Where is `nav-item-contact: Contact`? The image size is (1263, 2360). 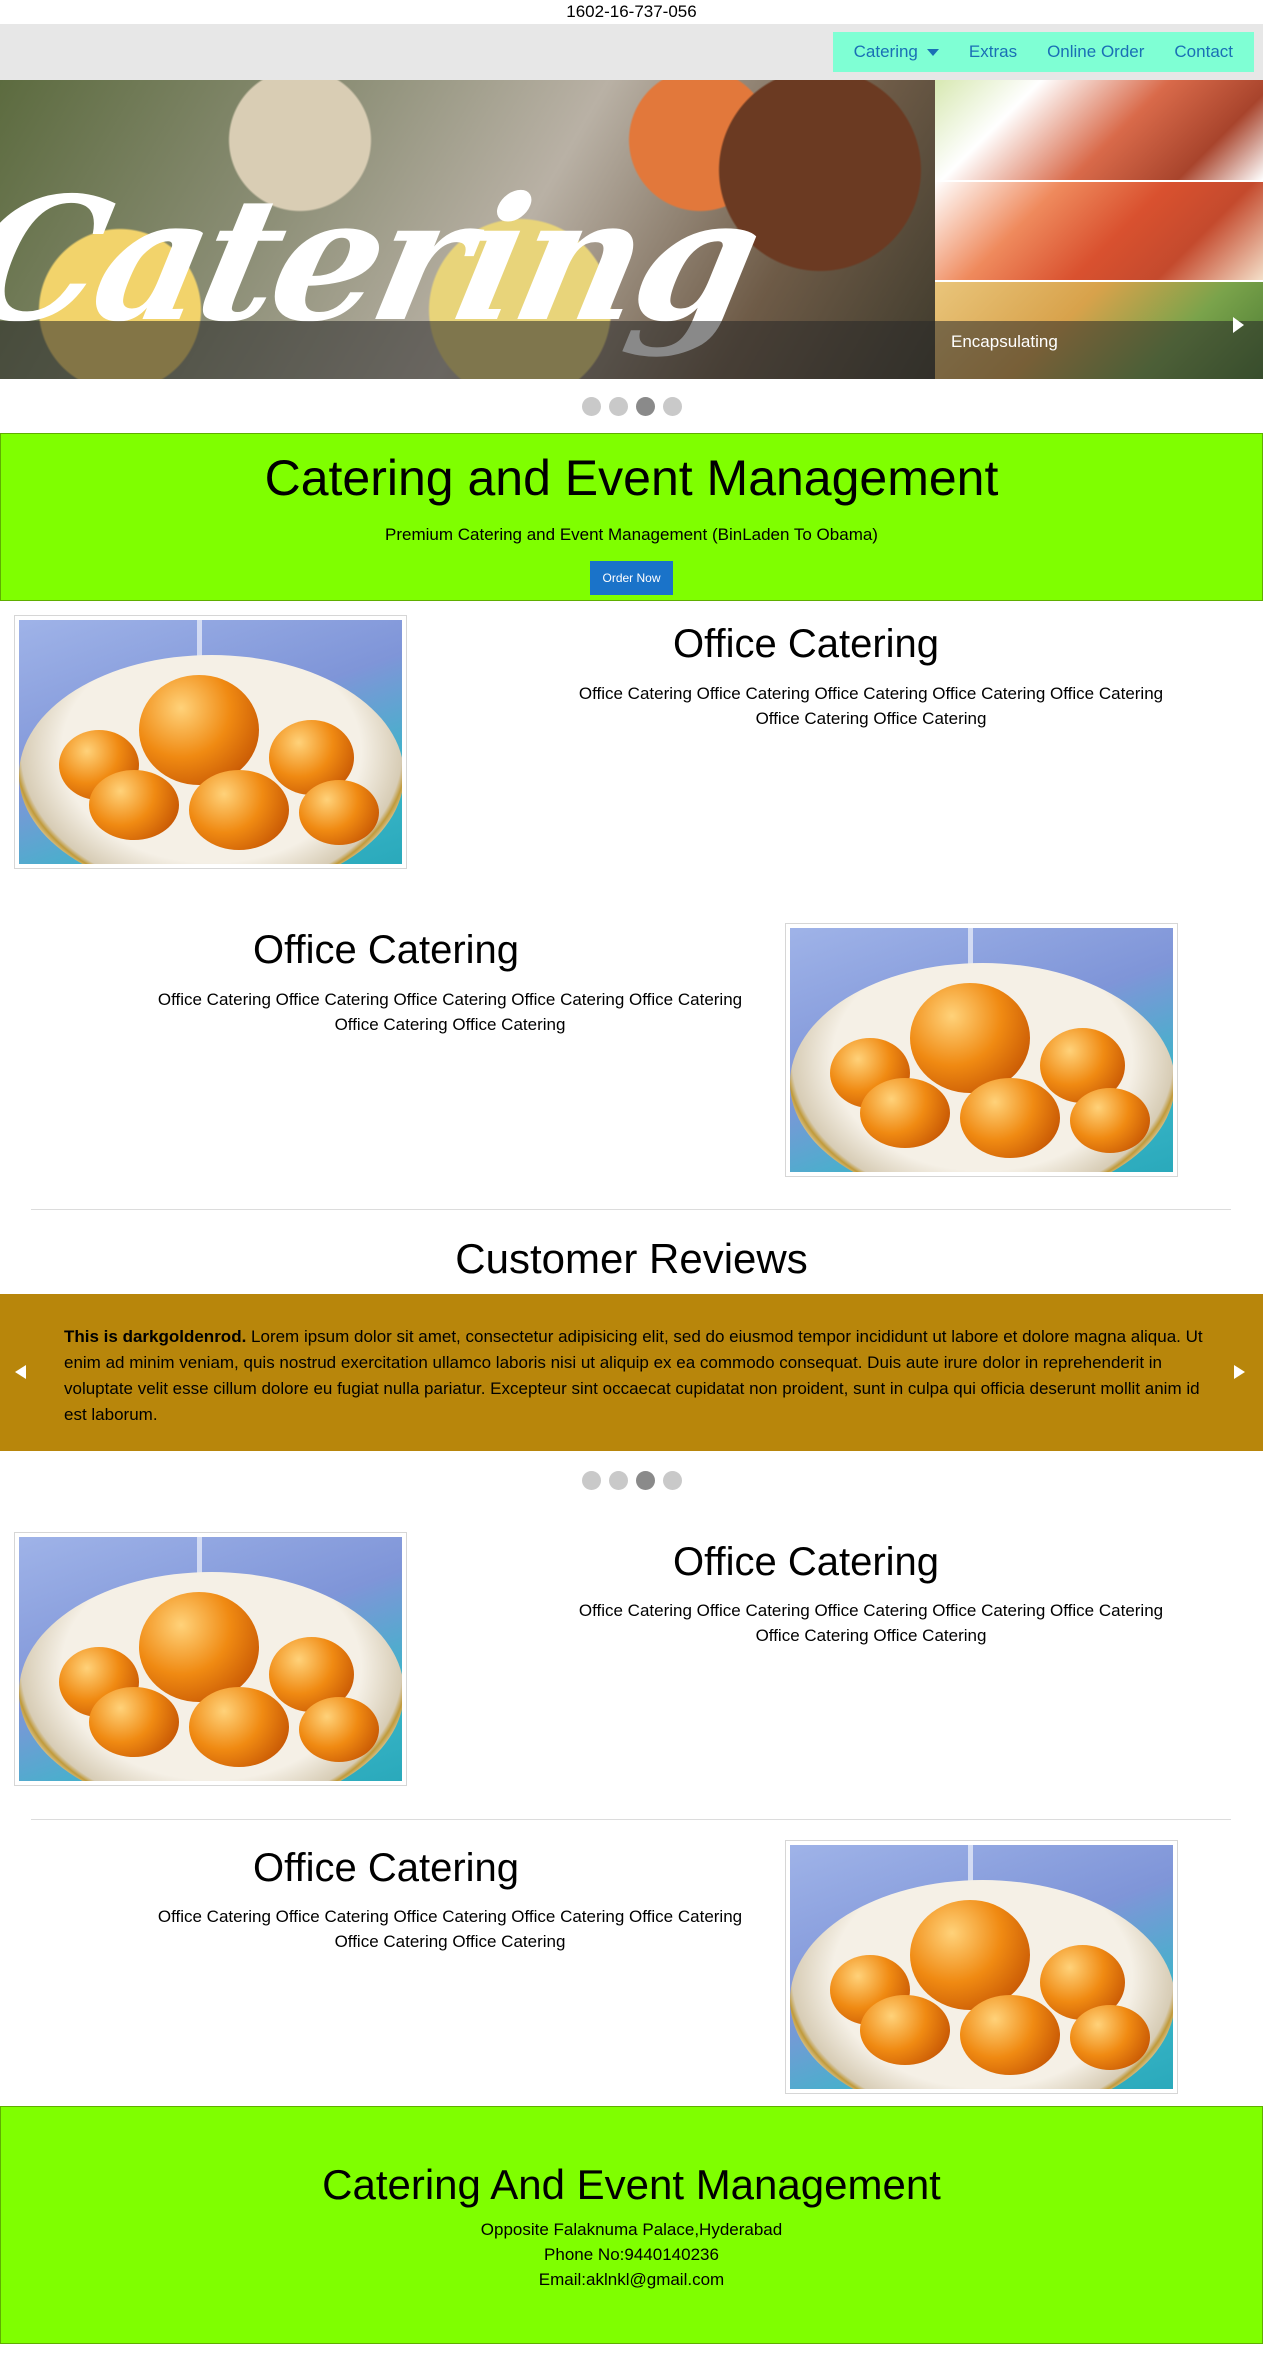
nav-item-contact: Contact is located at coordinates (1203, 52).